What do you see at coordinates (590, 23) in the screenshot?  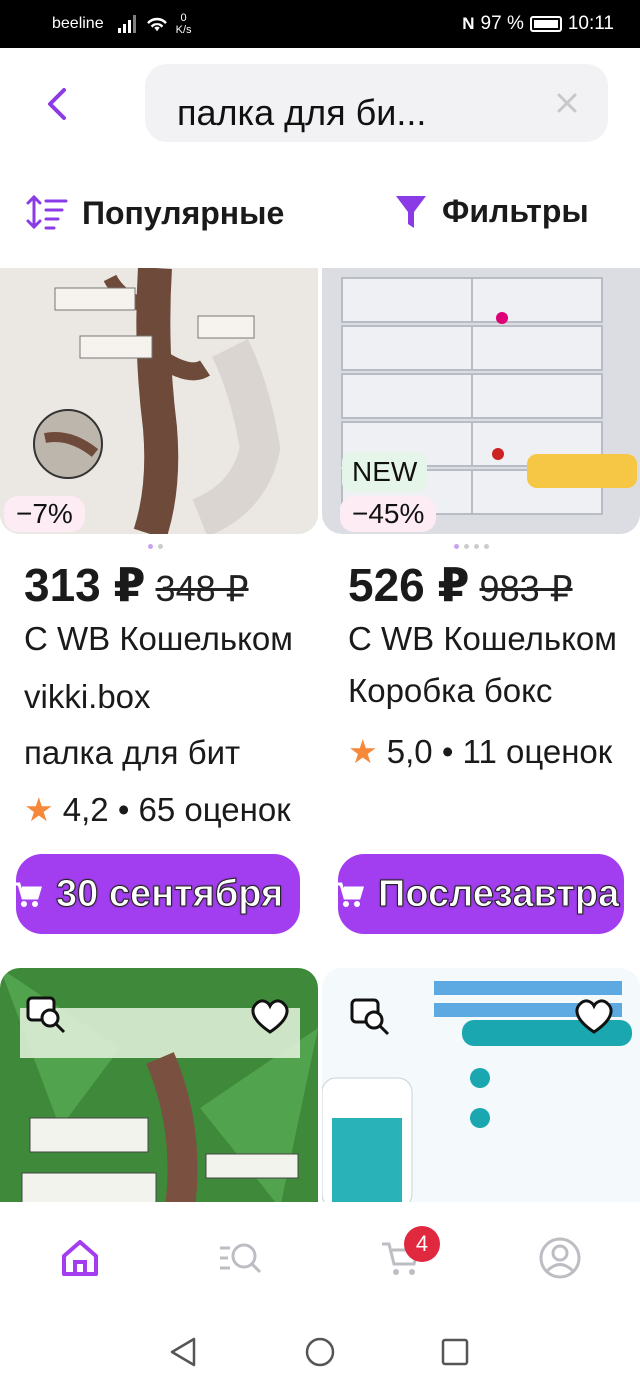 I see `clock: 10:11` at bounding box center [590, 23].